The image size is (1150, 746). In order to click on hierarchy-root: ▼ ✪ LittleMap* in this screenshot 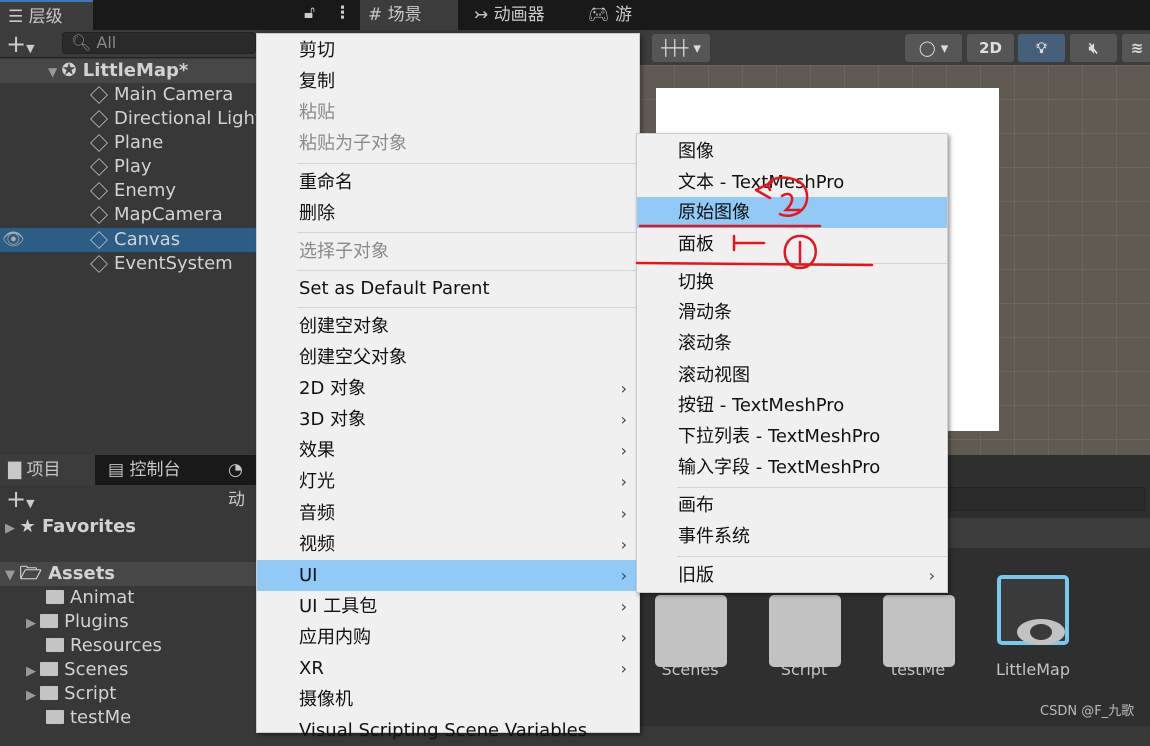, I will do `click(128, 71)`.